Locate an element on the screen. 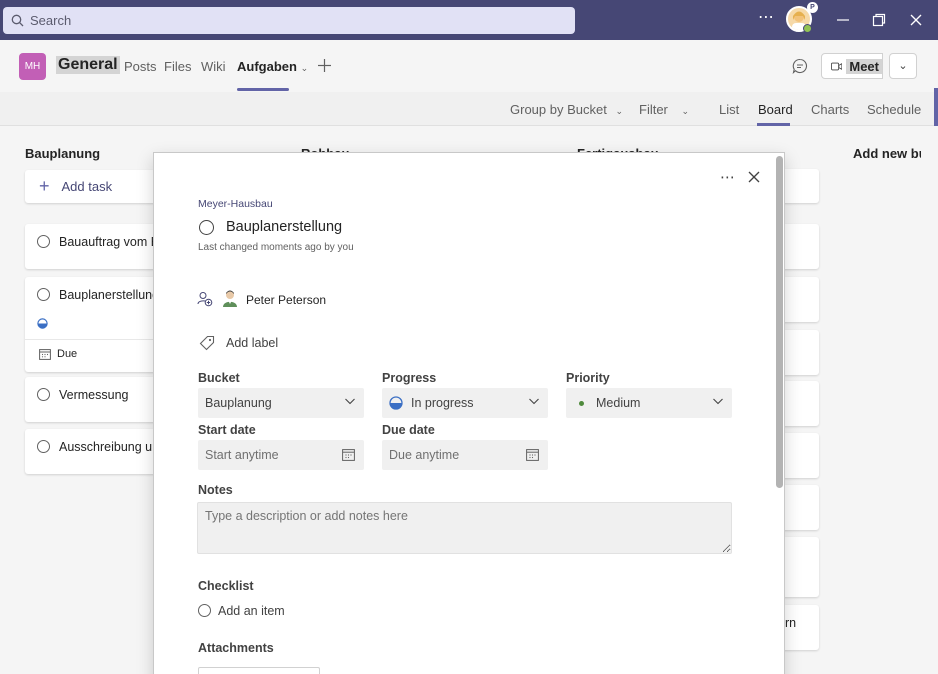  search-box: Search is located at coordinates (289, 20).